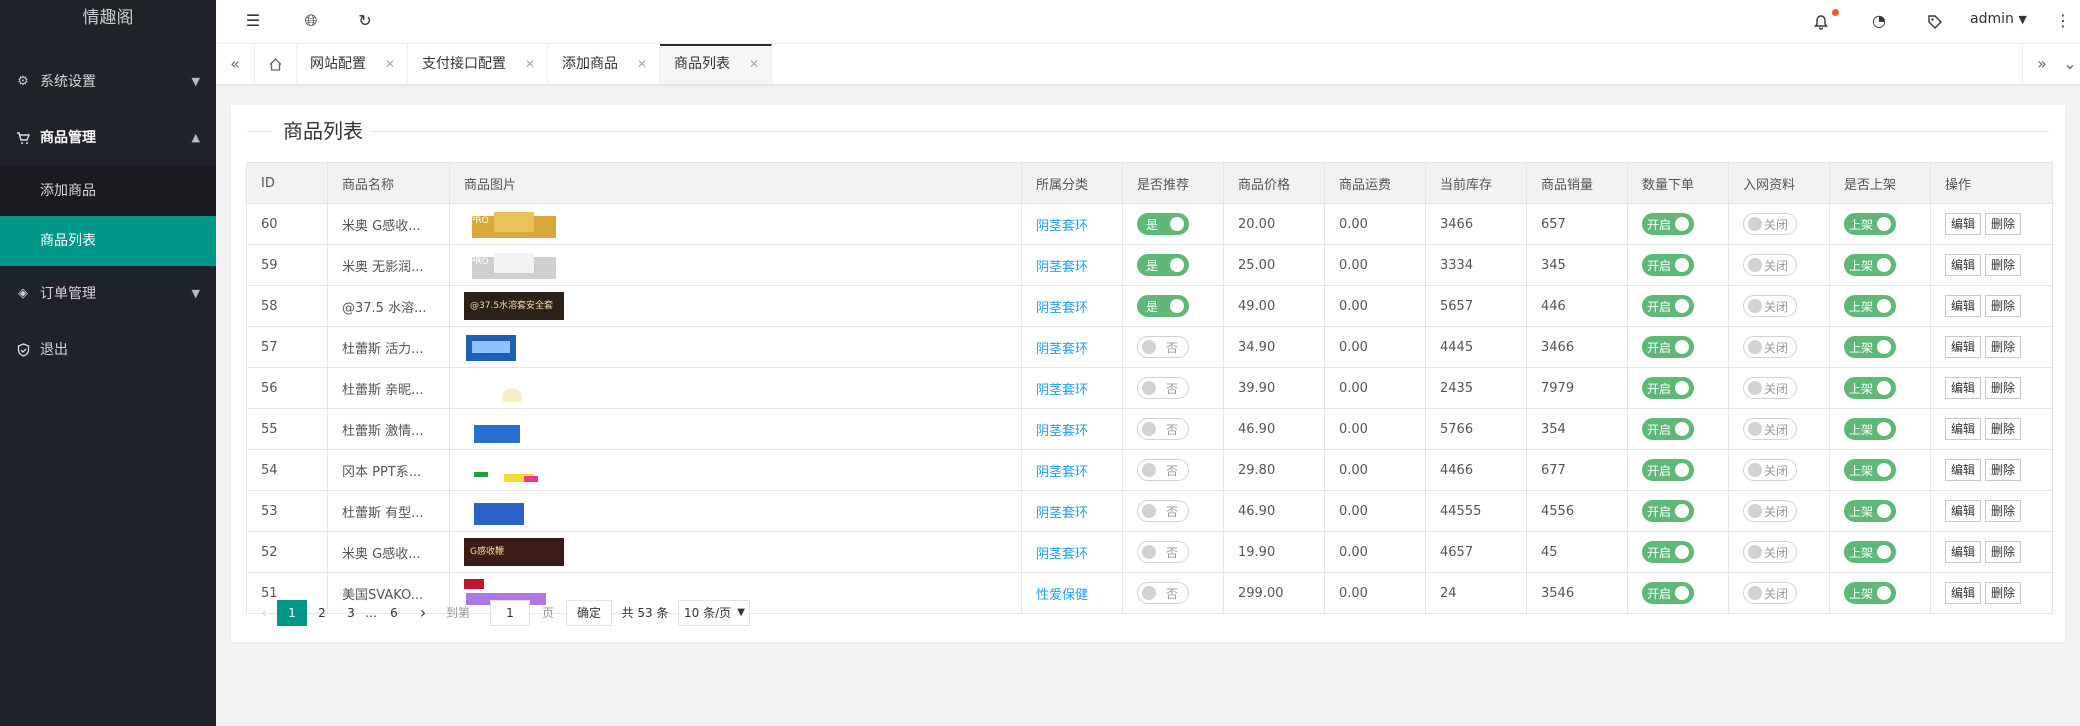  I want to click on tab-payment-config: 支付接口配置 ✕, so click(478, 64).